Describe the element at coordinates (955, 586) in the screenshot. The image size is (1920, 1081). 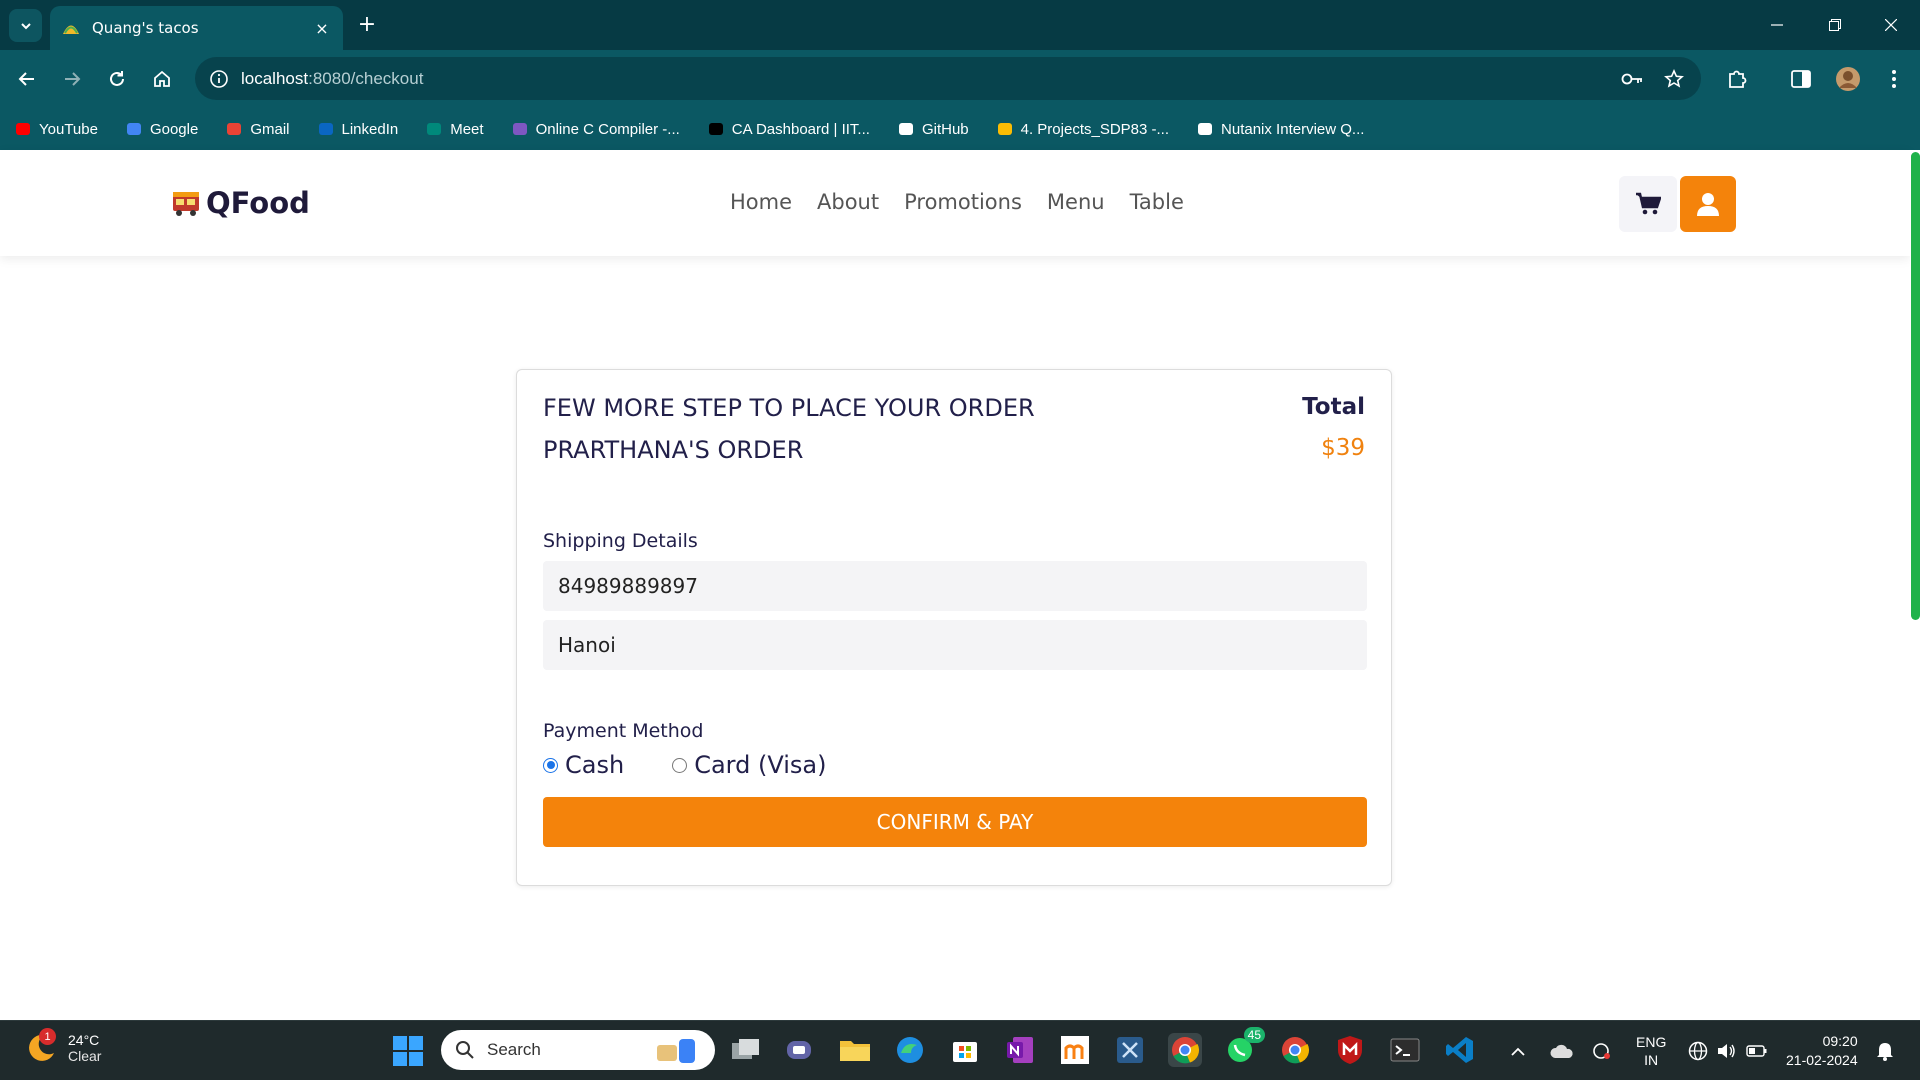
I see `phone-input` at that location.